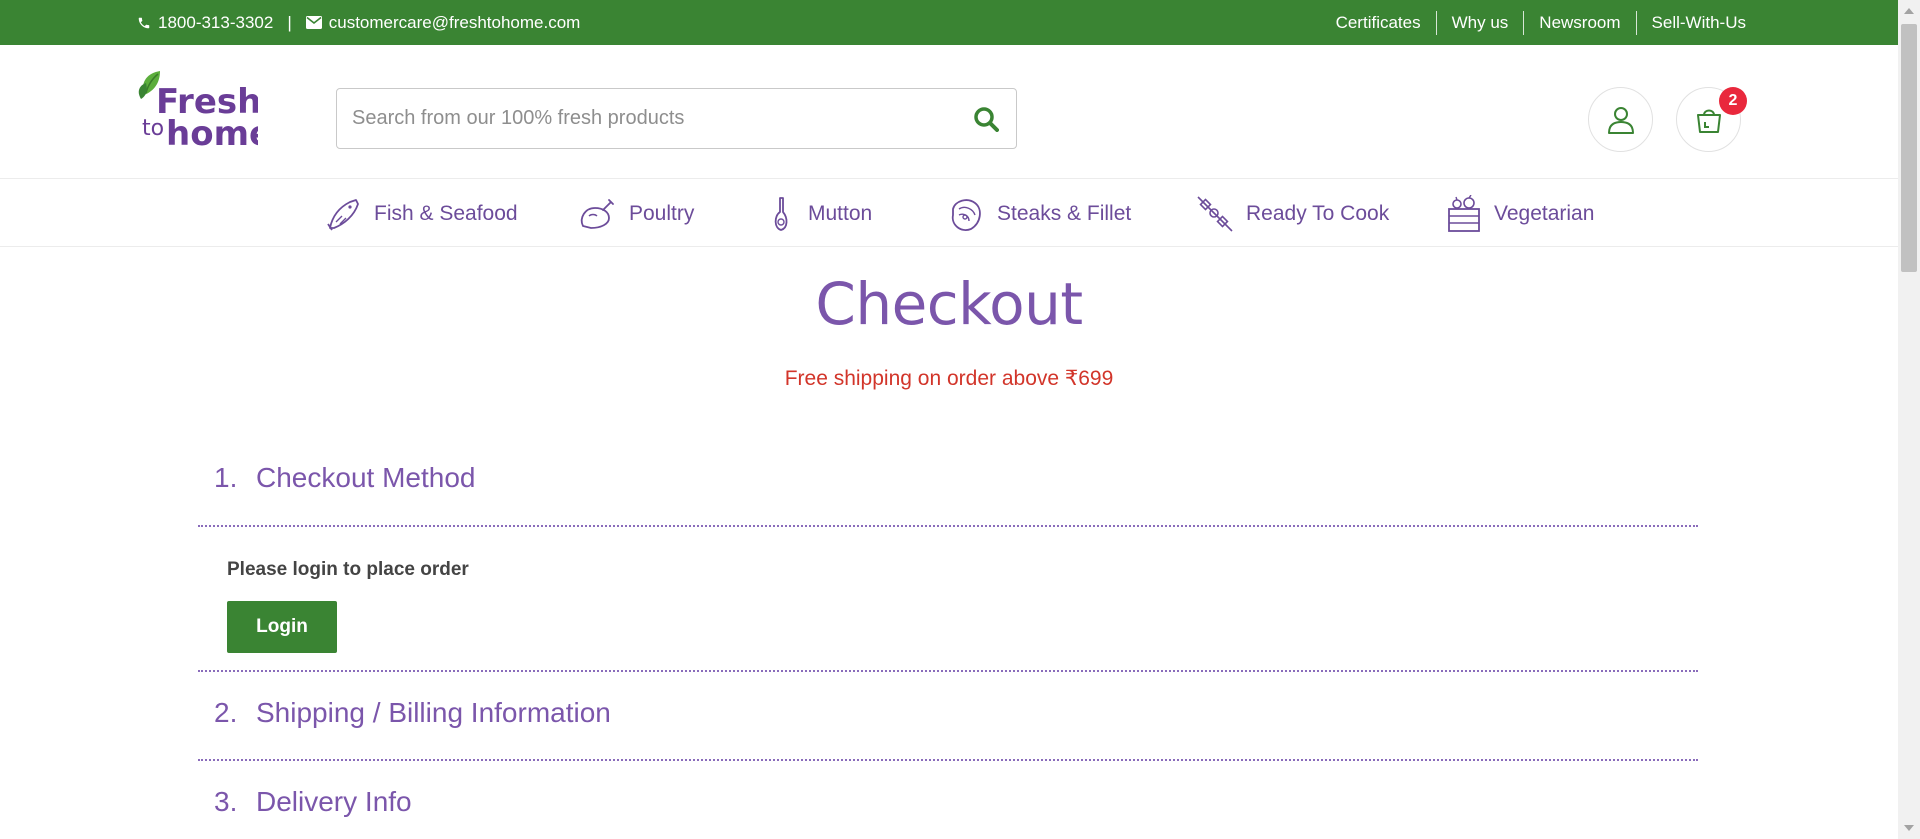  Describe the element at coordinates (597, 214) in the screenshot. I see `chicken-icon` at that location.